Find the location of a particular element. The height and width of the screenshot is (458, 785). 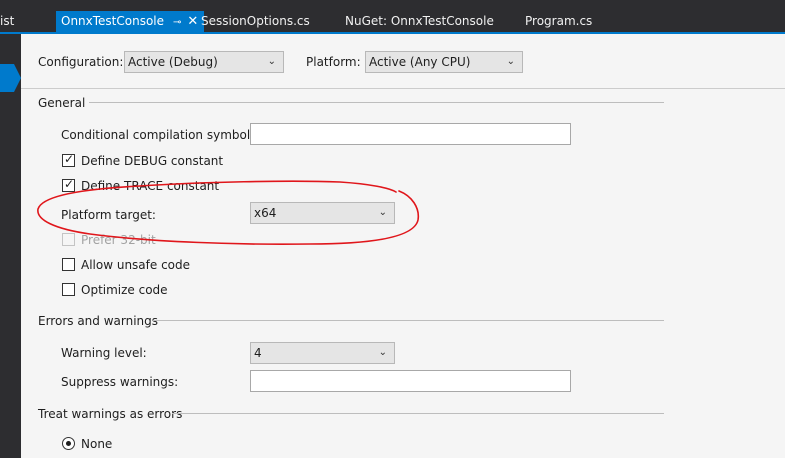

tab-sessionoptions: SessionOptions.cs is located at coordinates (255, 21).